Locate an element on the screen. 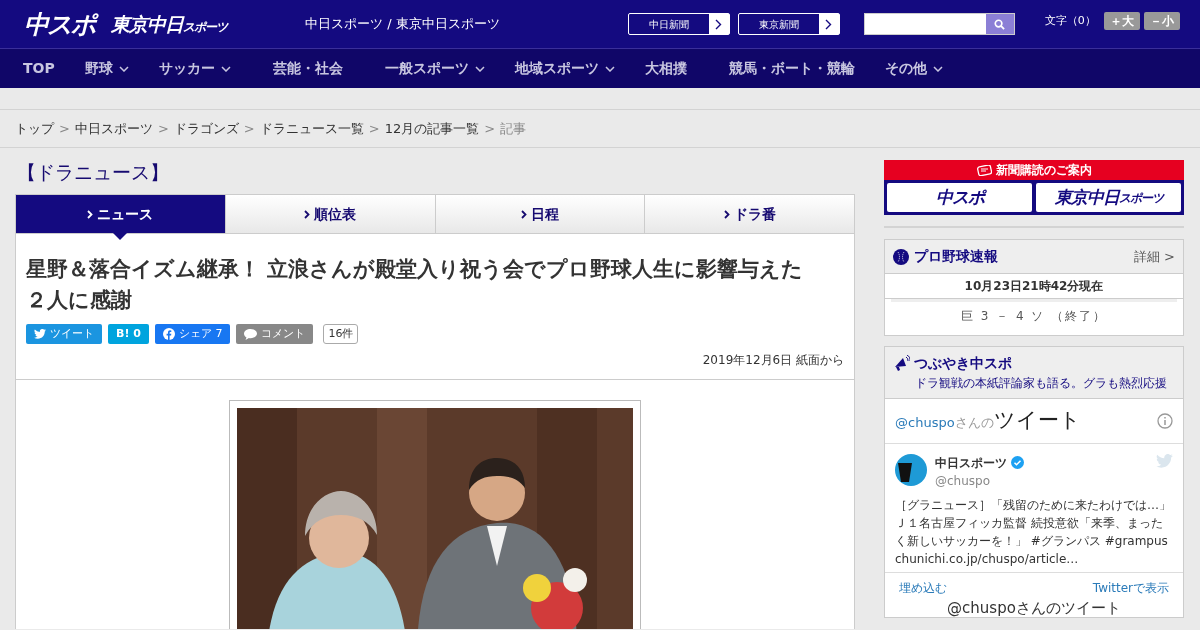 The image size is (1200, 630). newspaper-logo: 中スポ is located at coordinates (959, 197).